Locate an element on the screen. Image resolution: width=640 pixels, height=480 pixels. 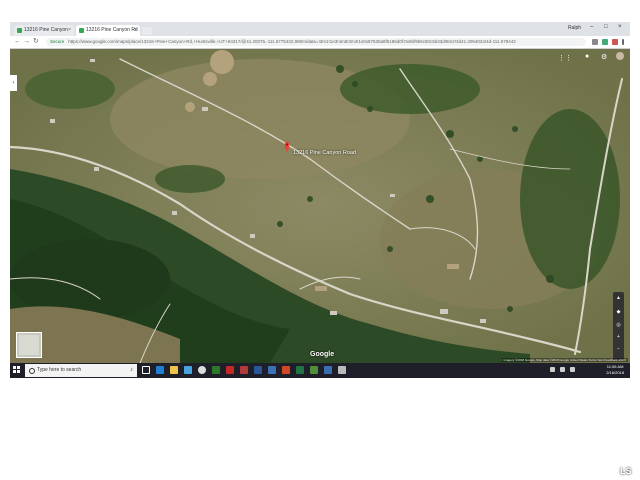
microphone-icon: ♪ is located at coordinates (131, 370).